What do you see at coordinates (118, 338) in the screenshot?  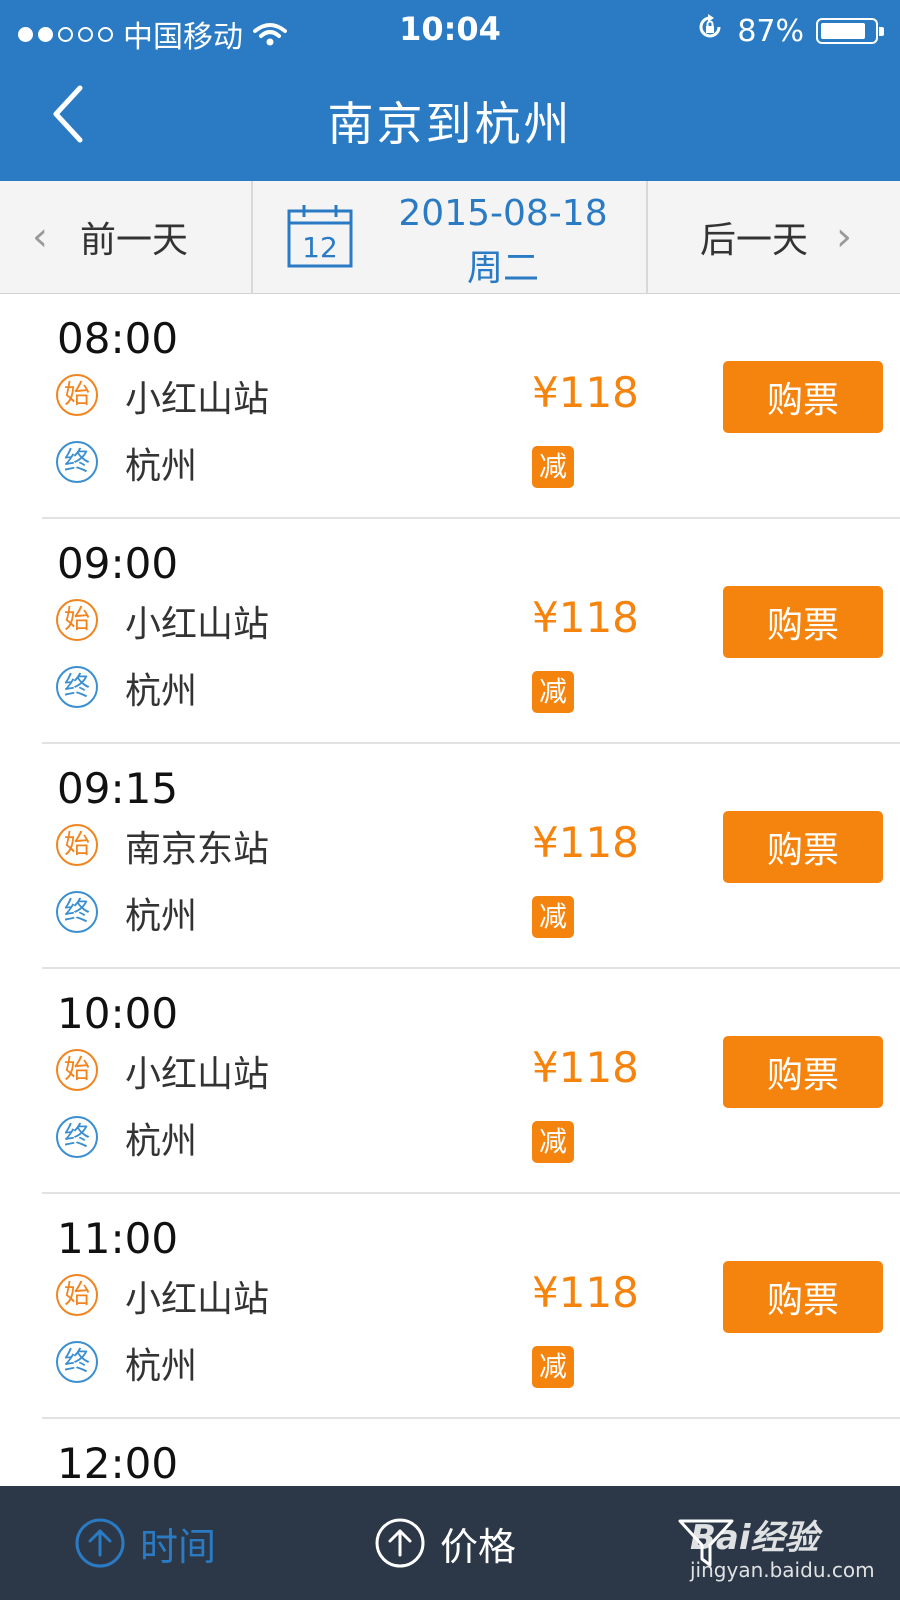 I see `departure-time: 08:00` at bounding box center [118, 338].